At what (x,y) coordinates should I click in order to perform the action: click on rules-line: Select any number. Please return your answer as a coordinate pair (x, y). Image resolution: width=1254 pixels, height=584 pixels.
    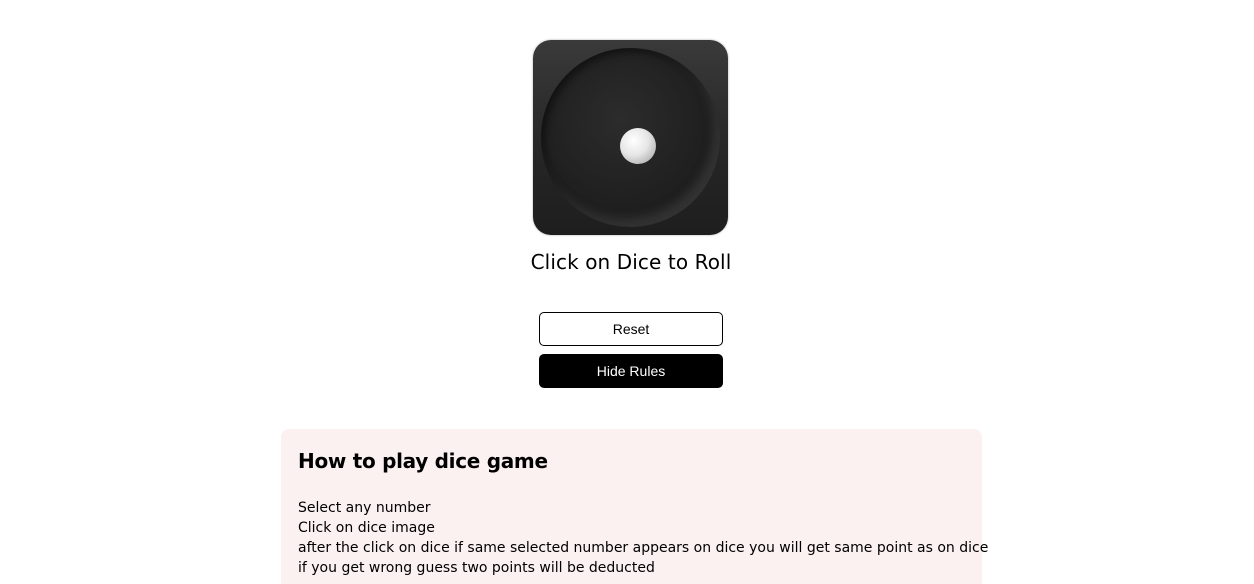
    Looking at the image, I should click on (364, 508).